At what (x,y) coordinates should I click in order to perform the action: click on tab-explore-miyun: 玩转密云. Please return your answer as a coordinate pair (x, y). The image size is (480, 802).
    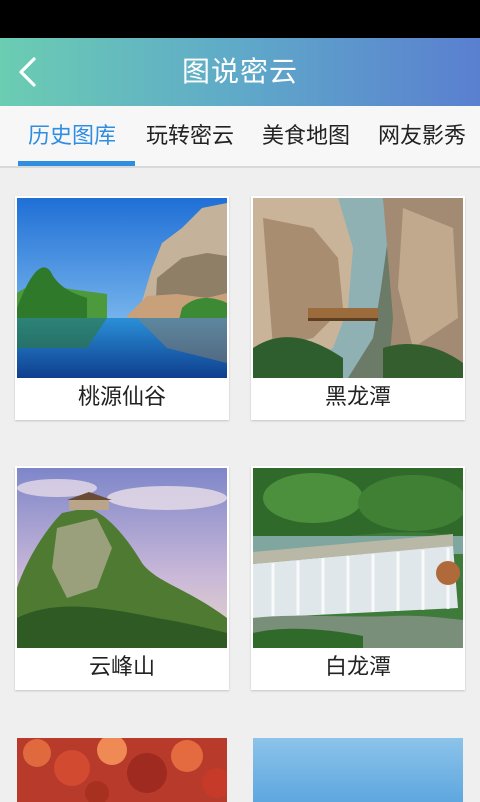
    Looking at the image, I should click on (190, 136).